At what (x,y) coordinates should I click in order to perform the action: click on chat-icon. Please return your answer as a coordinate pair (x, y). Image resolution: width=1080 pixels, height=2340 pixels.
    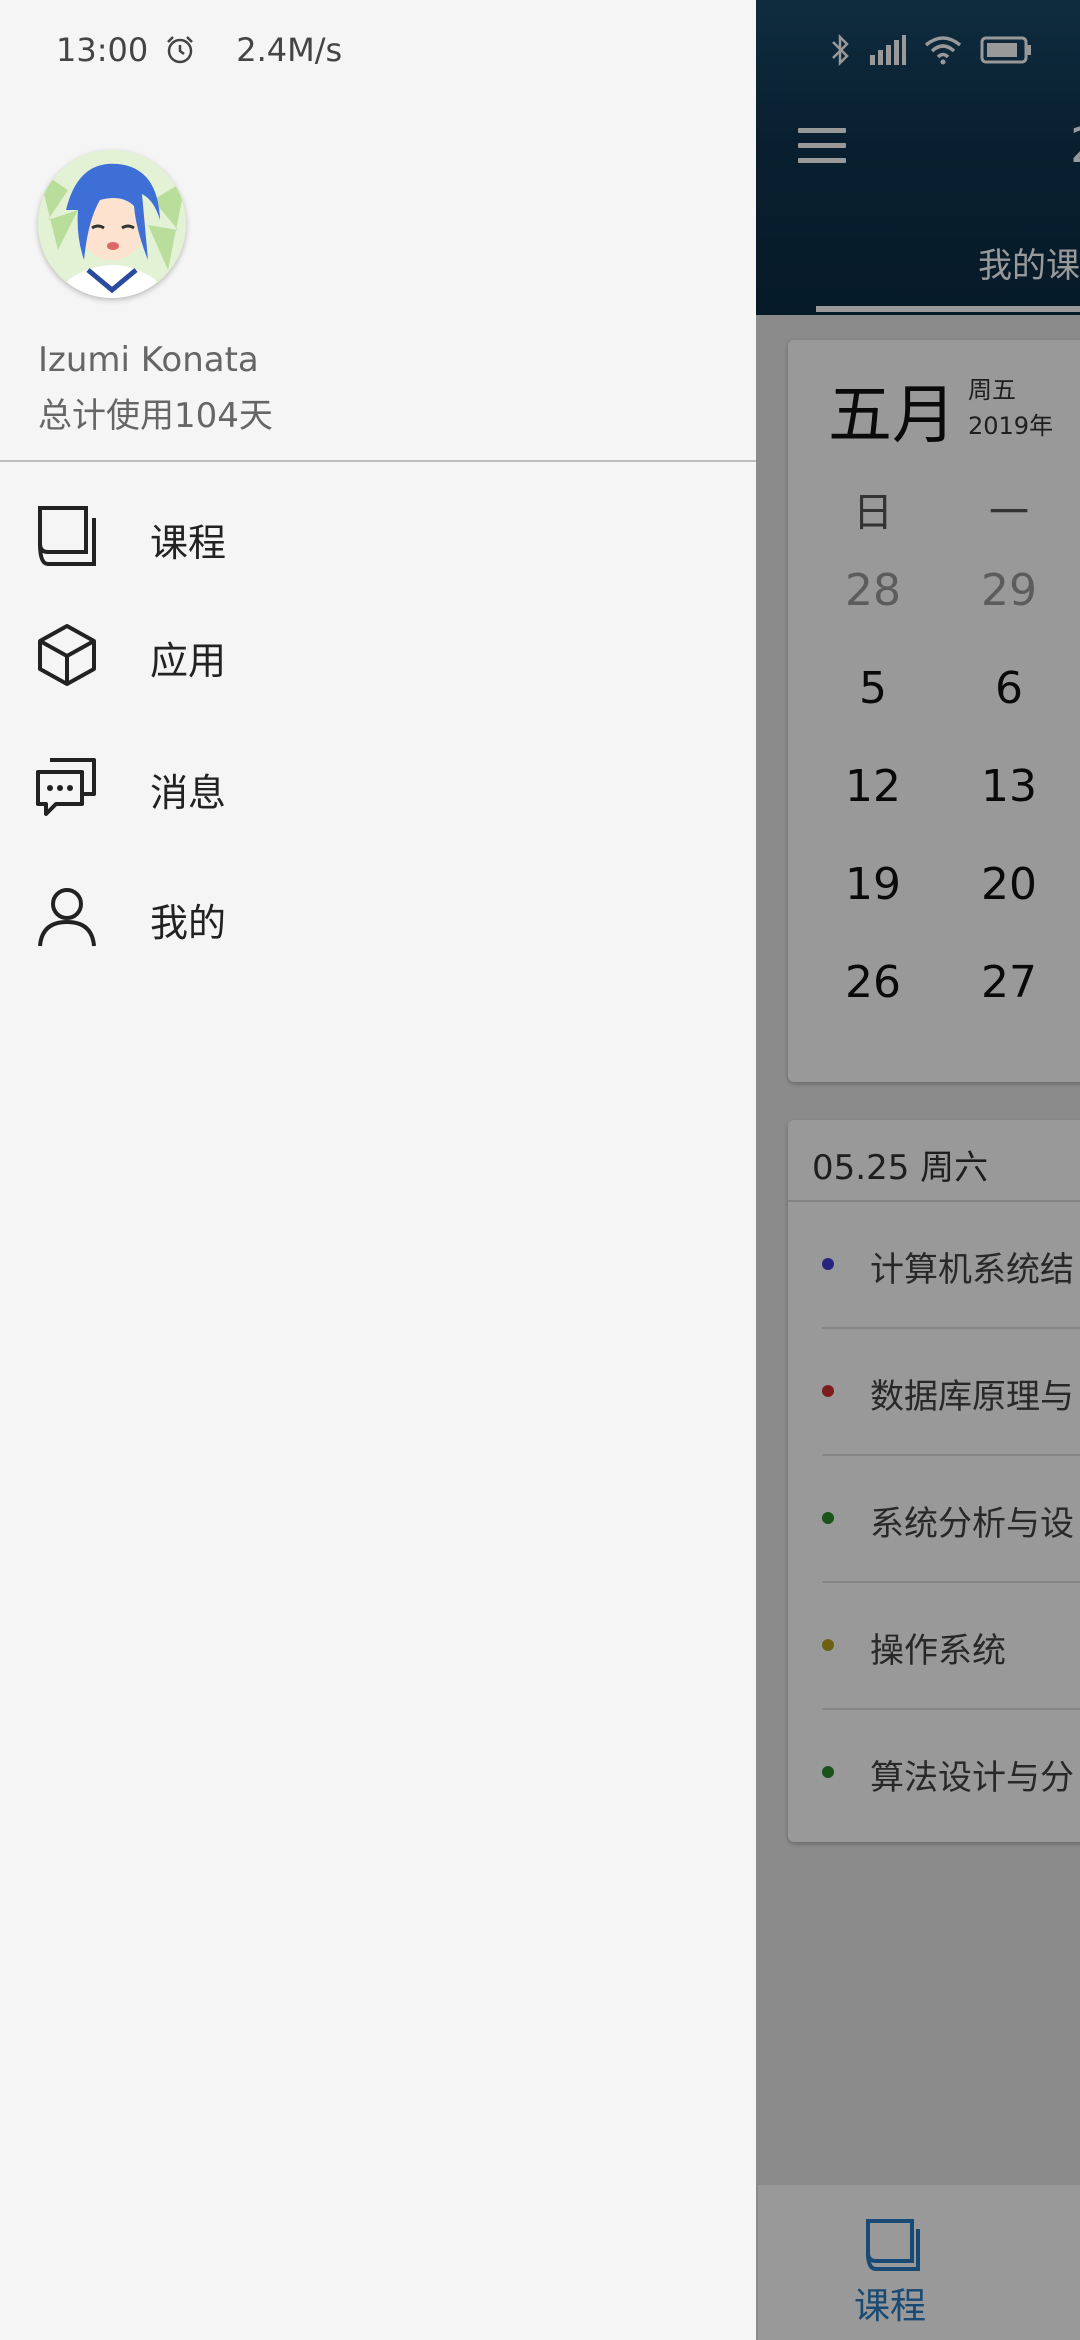
    Looking at the image, I should click on (66, 787).